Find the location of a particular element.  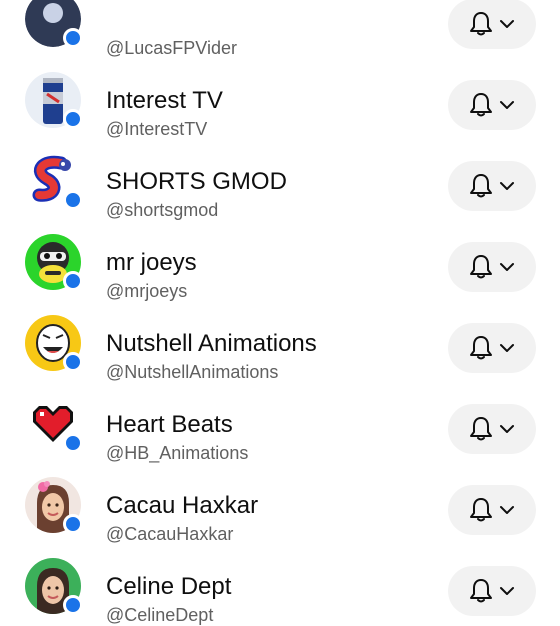

channel-name: mr joeys is located at coordinates (151, 263).